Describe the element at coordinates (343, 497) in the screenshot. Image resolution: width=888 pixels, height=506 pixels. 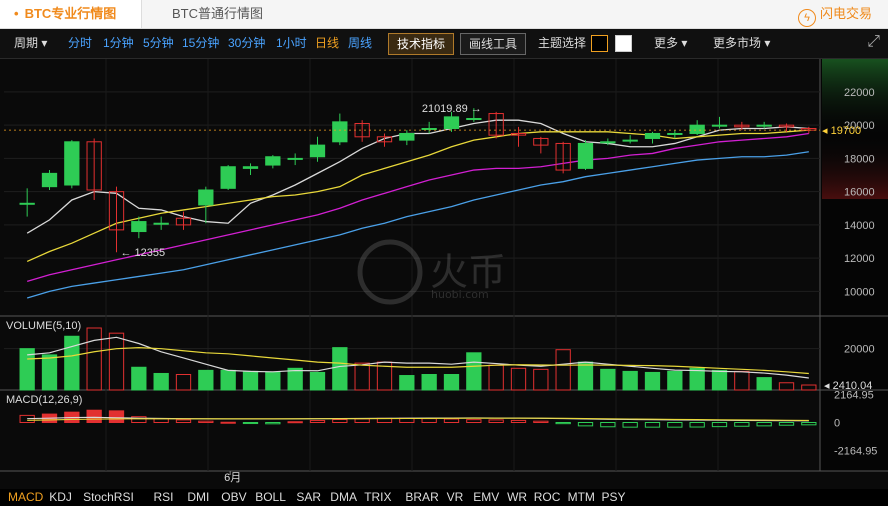
I see `indicator-dma: DMA` at that location.